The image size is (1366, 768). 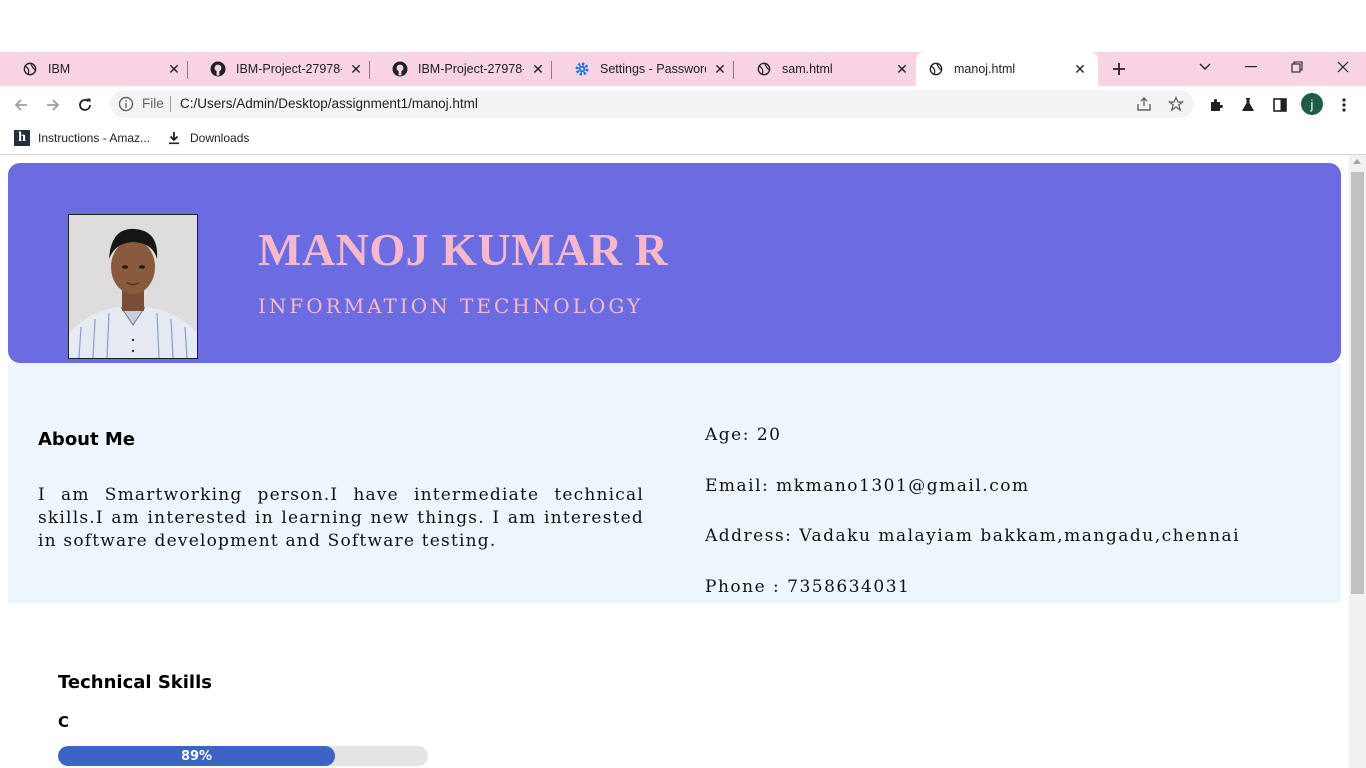 I want to click on close-window-button, so click(x=1343, y=67).